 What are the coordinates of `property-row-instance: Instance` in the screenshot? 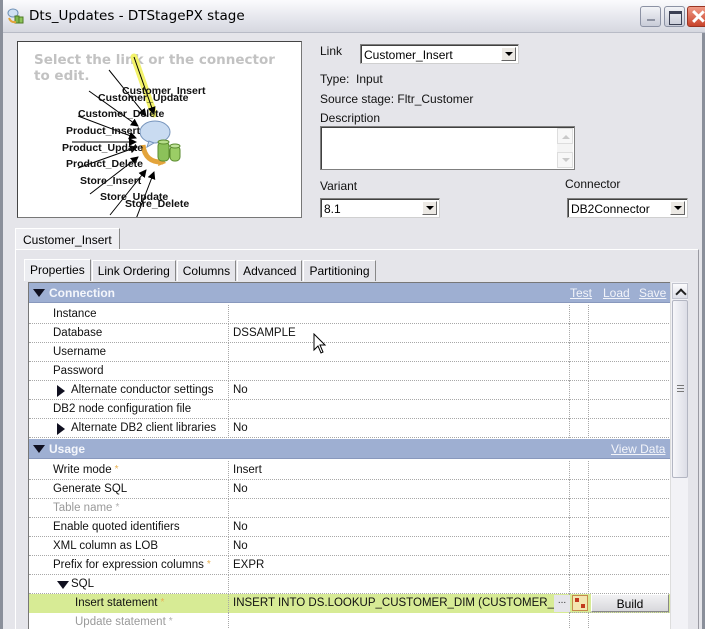 It's located at (349, 314).